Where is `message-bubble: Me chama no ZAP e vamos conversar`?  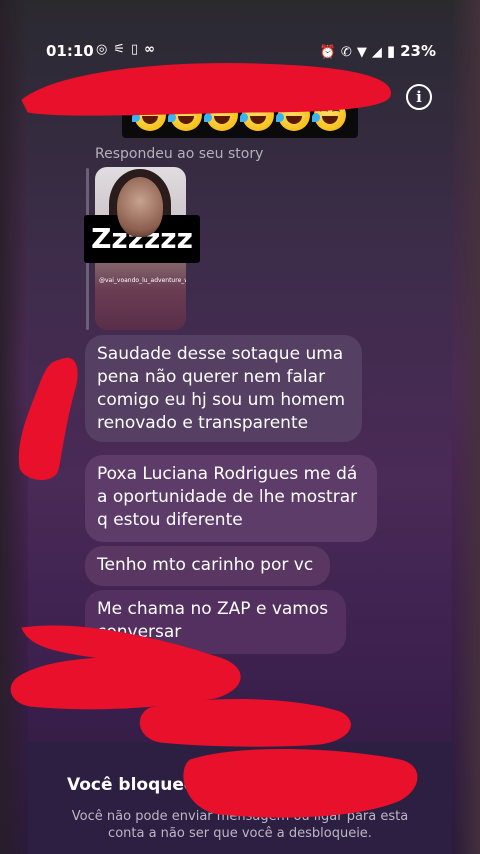
message-bubble: Me chama no ZAP e vamos conversar is located at coordinates (215, 622).